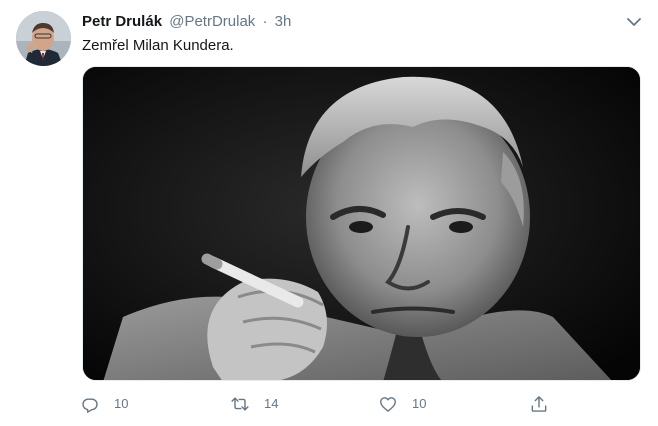 The height and width of the screenshot is (426, 658). What do you see at coordinates (90, 405) in the screenshot?
I see `reply-icon` at bounding box center [90, 405].